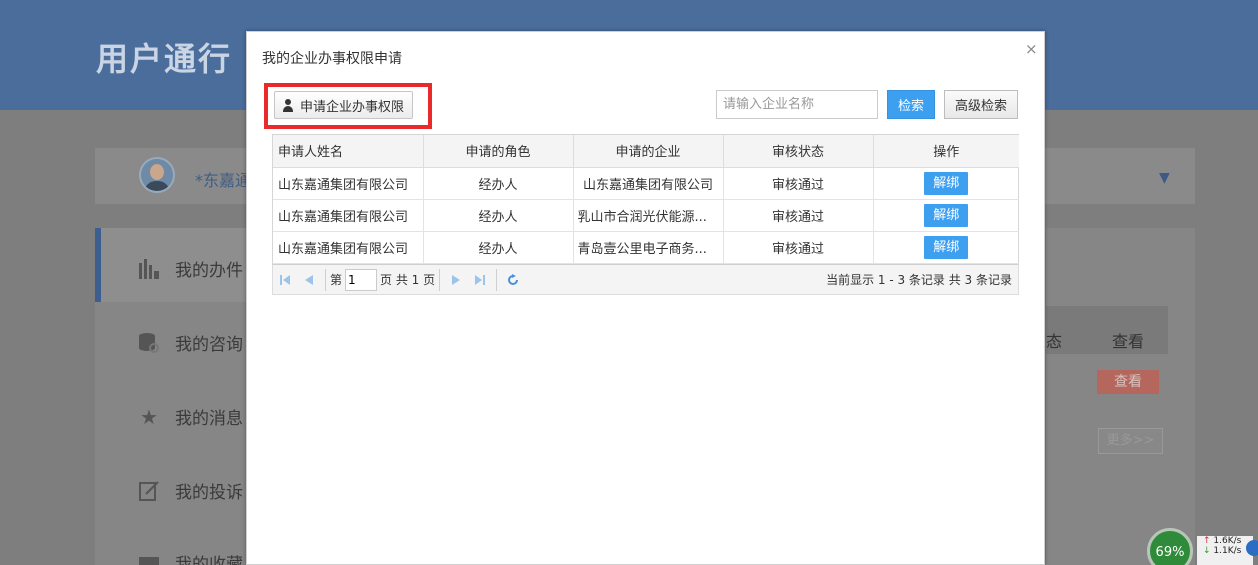  What do you see at coordinates (1170, 546) in the screenshot?
I see `network-percent: 69%` at bounding box center [1170, 546].